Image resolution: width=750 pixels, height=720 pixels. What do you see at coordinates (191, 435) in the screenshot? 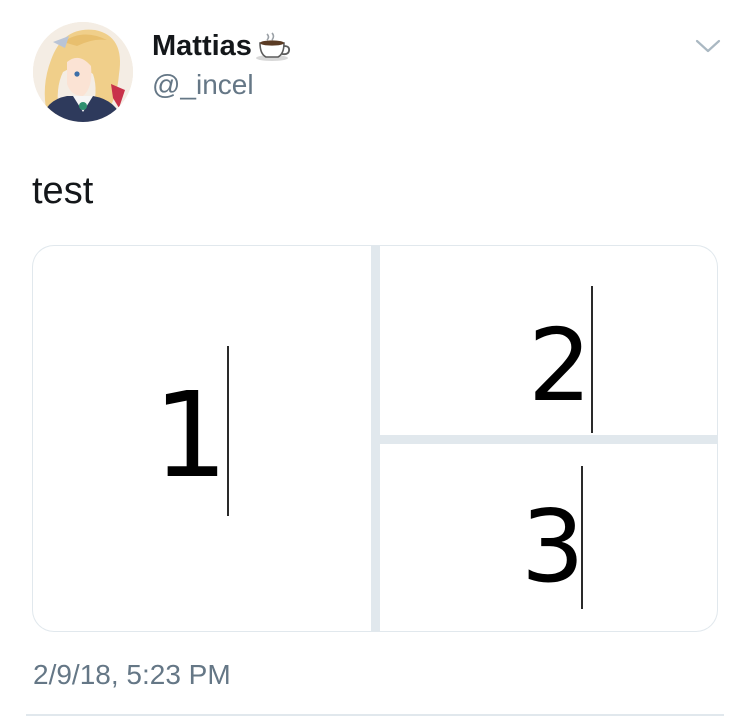
I see `image-numeral: 1` at bounding box center [191, 435].